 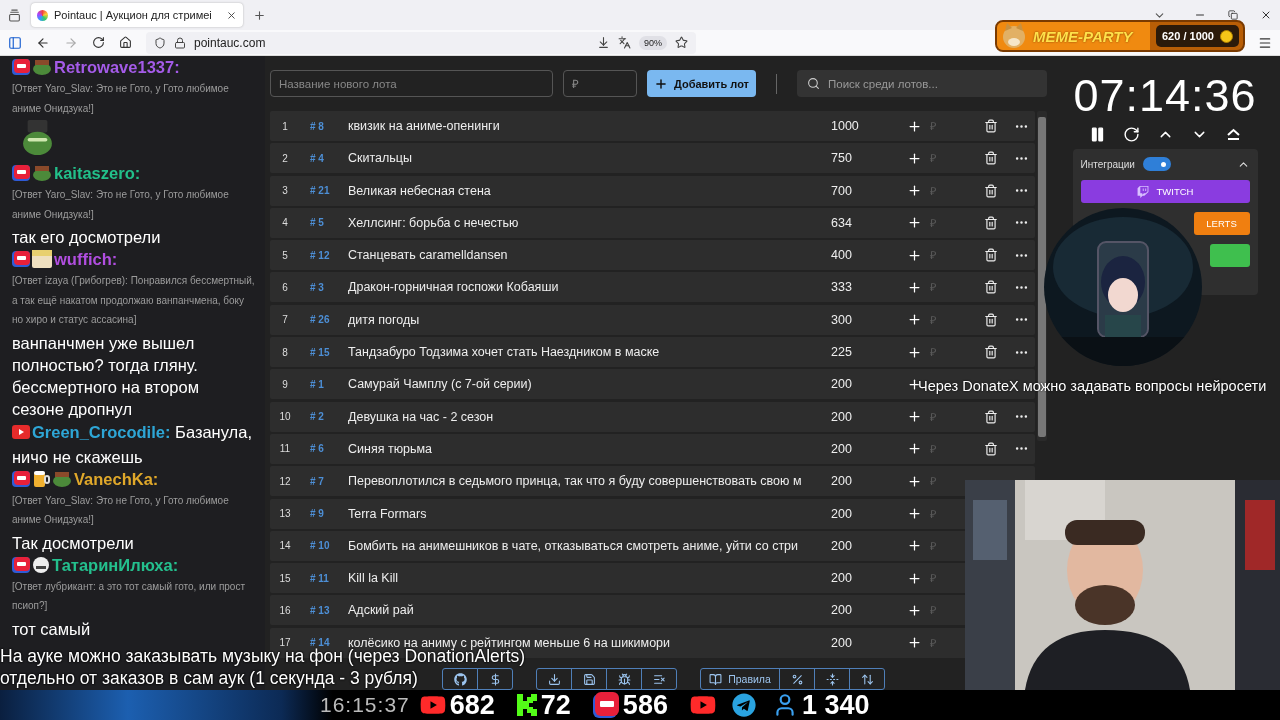 I want to click on back-icon, so click(x=43, y=42).